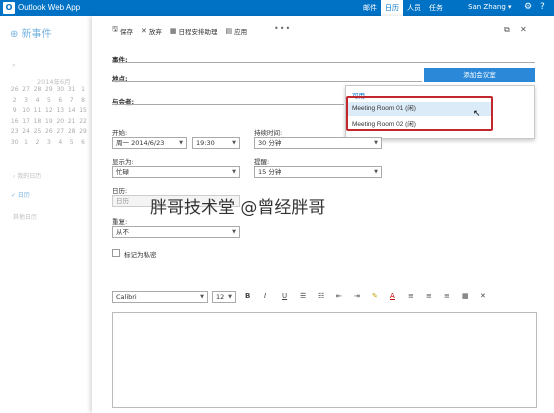 The height and width of the screenshot is (413, 554). Describe the element at coordinates (14, 65) in the screenshot. I see `calendar-prev-icon: «` at that location.